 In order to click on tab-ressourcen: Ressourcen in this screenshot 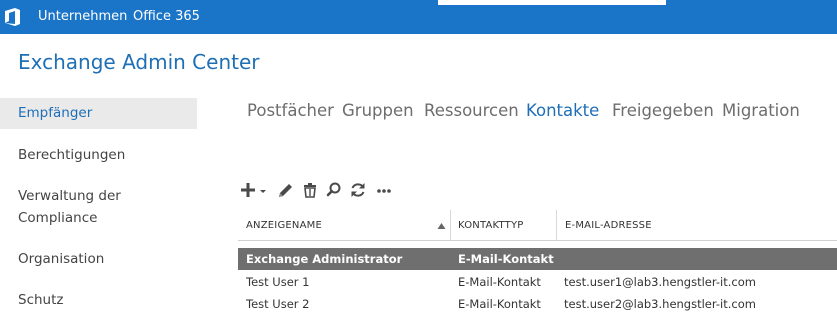, I will do `click(471, 110)`.